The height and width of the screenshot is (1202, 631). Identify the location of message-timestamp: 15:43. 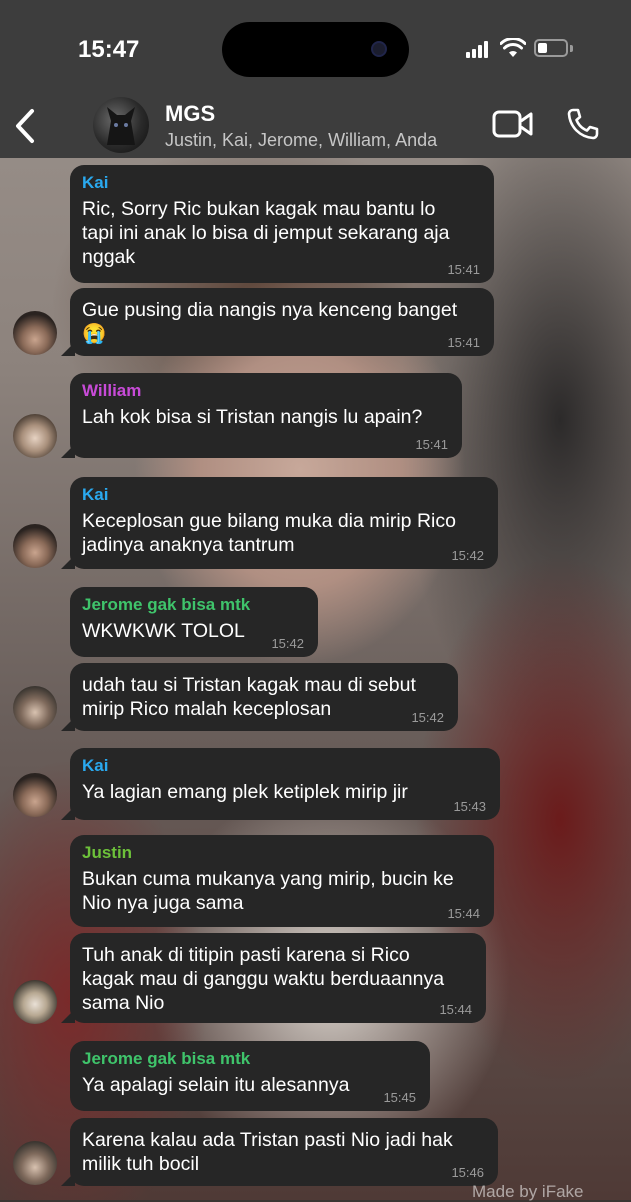
(469, 806).